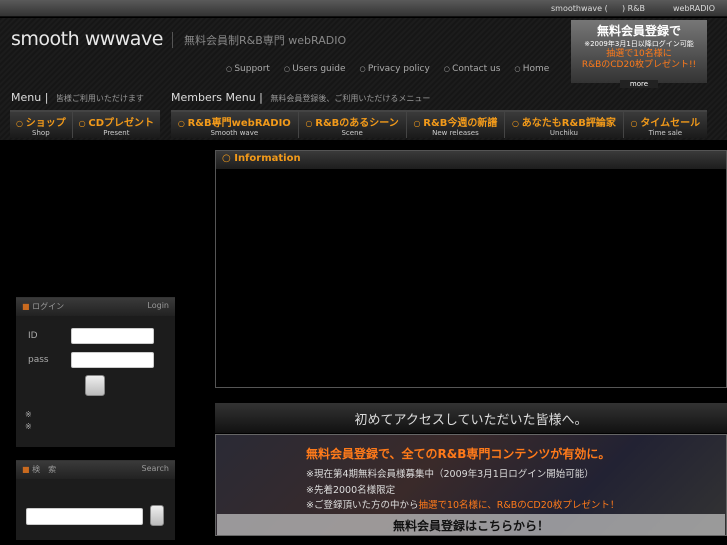  What do you see at coordinates (33, 336) in the screenshot?
I see `id-label: ID` at bounding box center [33, 336].